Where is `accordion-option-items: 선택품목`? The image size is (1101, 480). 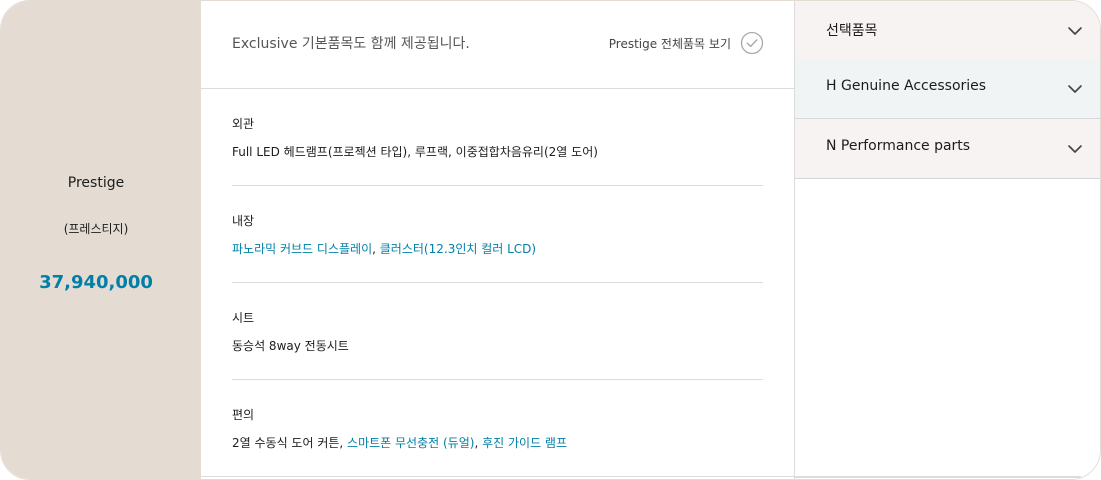 accordion-option-items: 선택품목 is located at coordinates (947, 31).